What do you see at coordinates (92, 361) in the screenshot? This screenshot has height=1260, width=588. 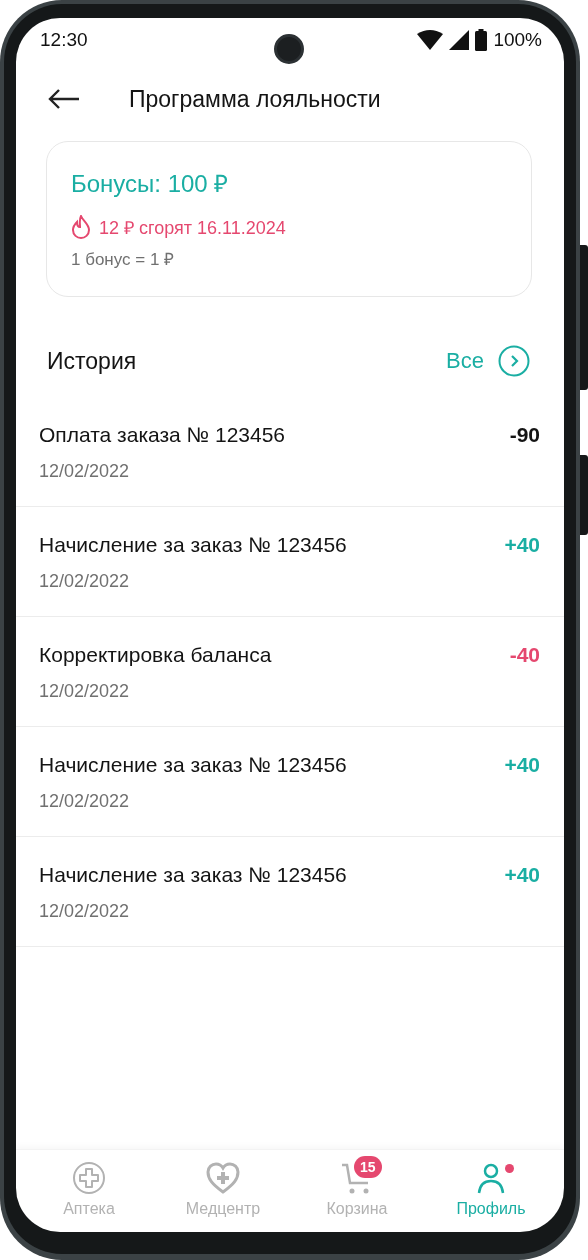 I see `history-title: История` at bounding box center [92, 361].